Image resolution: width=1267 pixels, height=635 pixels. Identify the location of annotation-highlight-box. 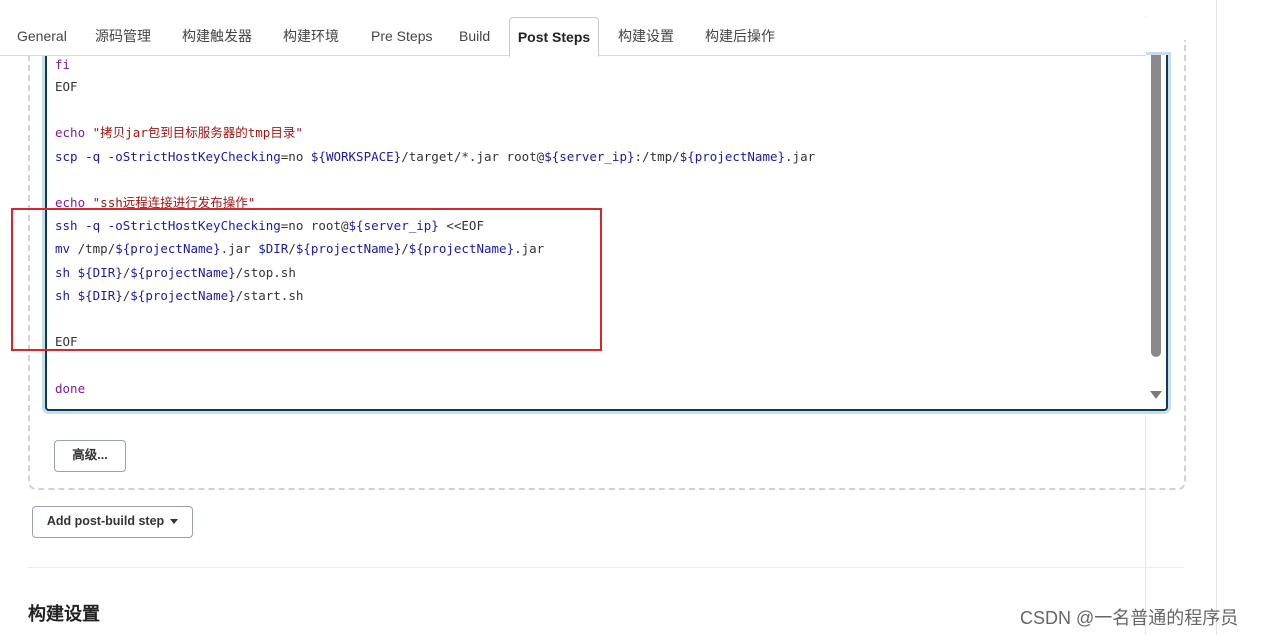
(306, 279).